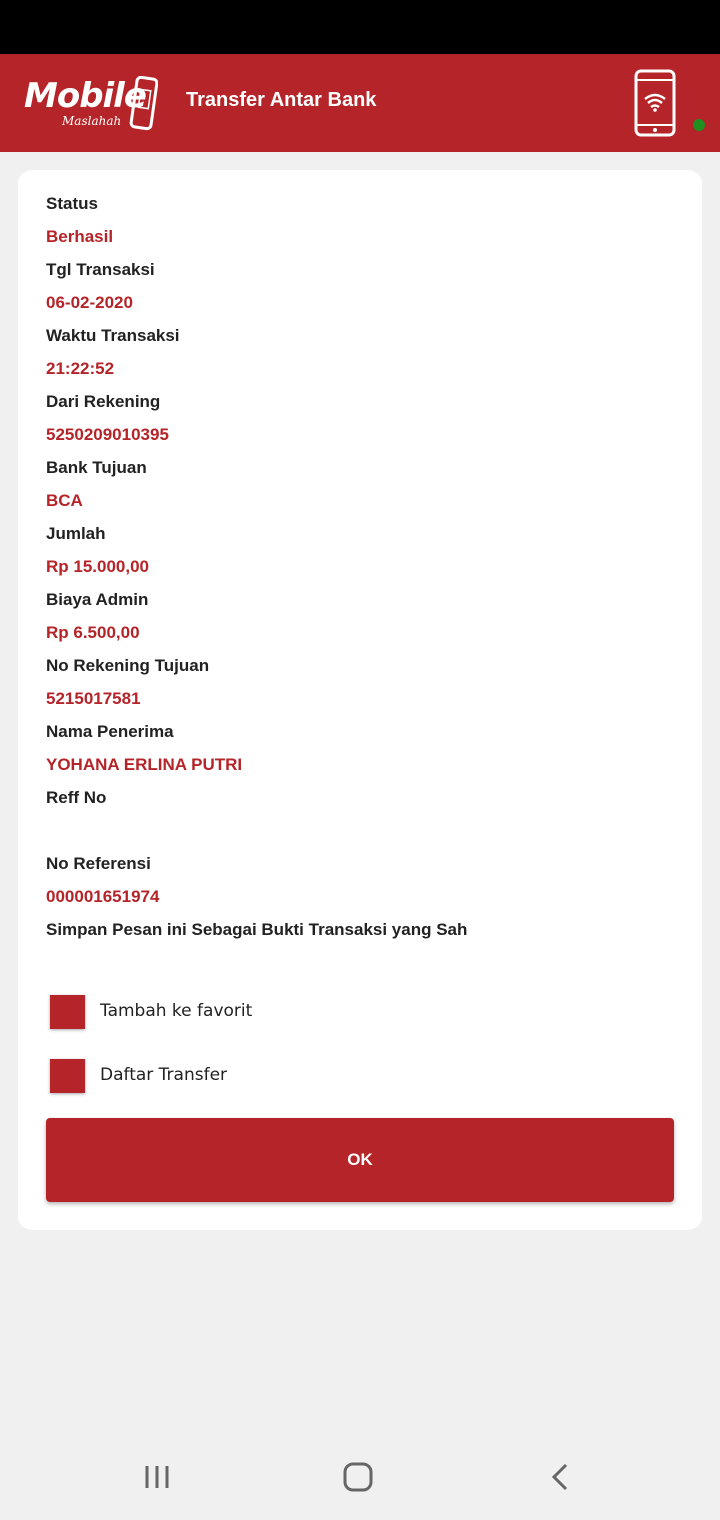 This screenshot has width=720, height=1520. What do you see at coordinates (176, 1011) in the screenshot?
I see `favorite-label: Tambah ke favorit` at bounding box center [176, 1011].